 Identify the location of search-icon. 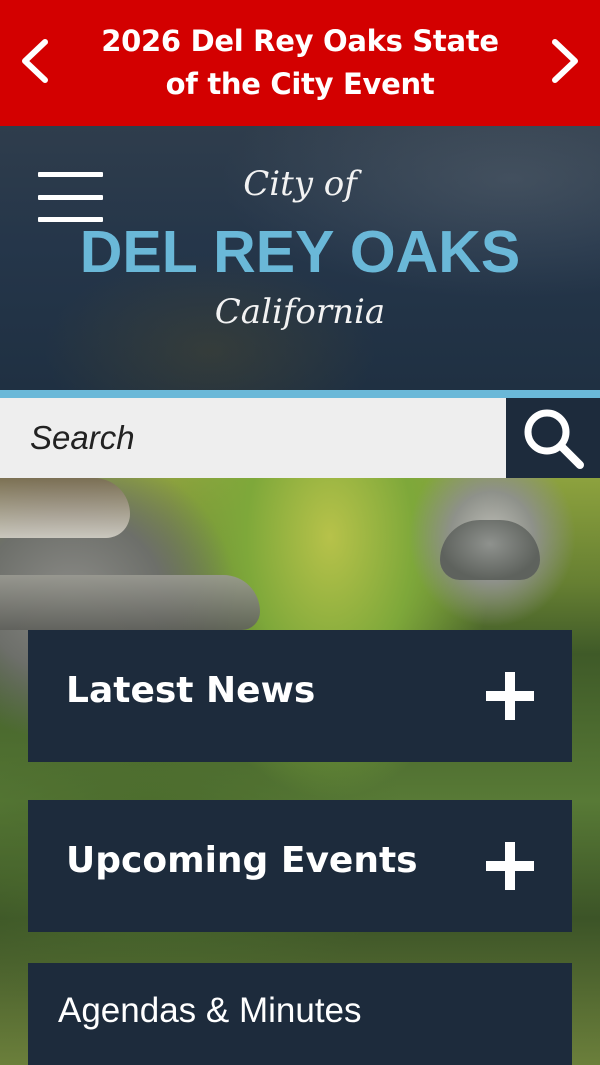
(554, 439).